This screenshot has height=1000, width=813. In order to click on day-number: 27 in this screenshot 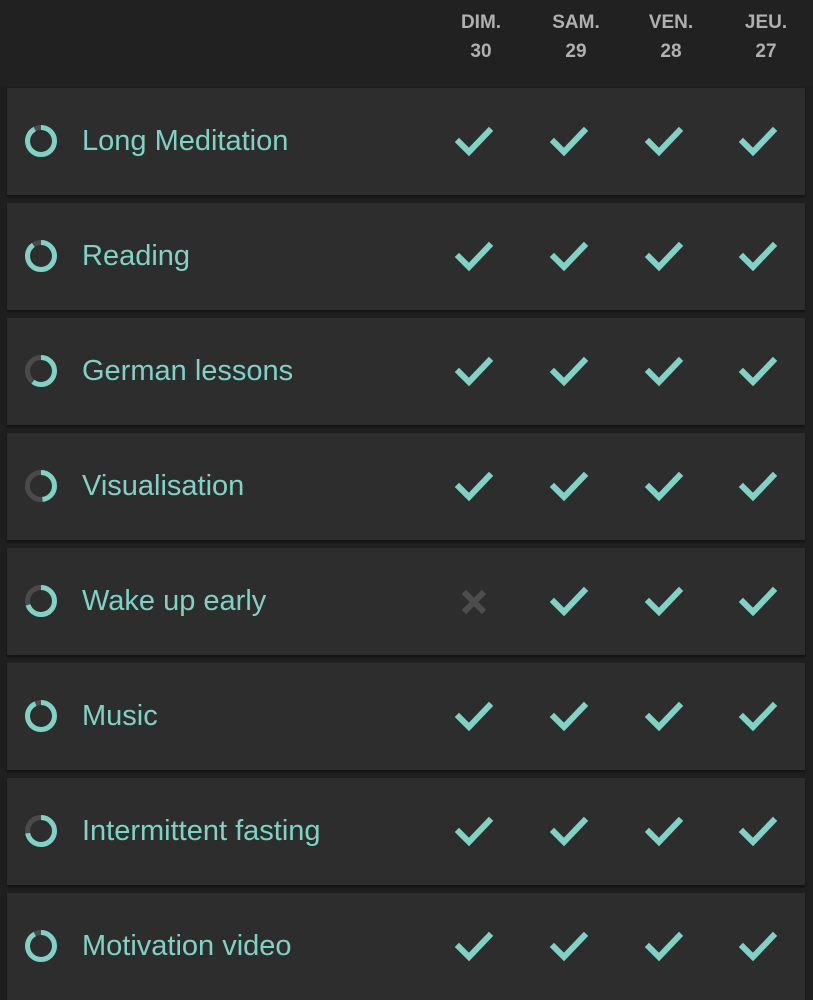, I will do `click(766, 51)`.